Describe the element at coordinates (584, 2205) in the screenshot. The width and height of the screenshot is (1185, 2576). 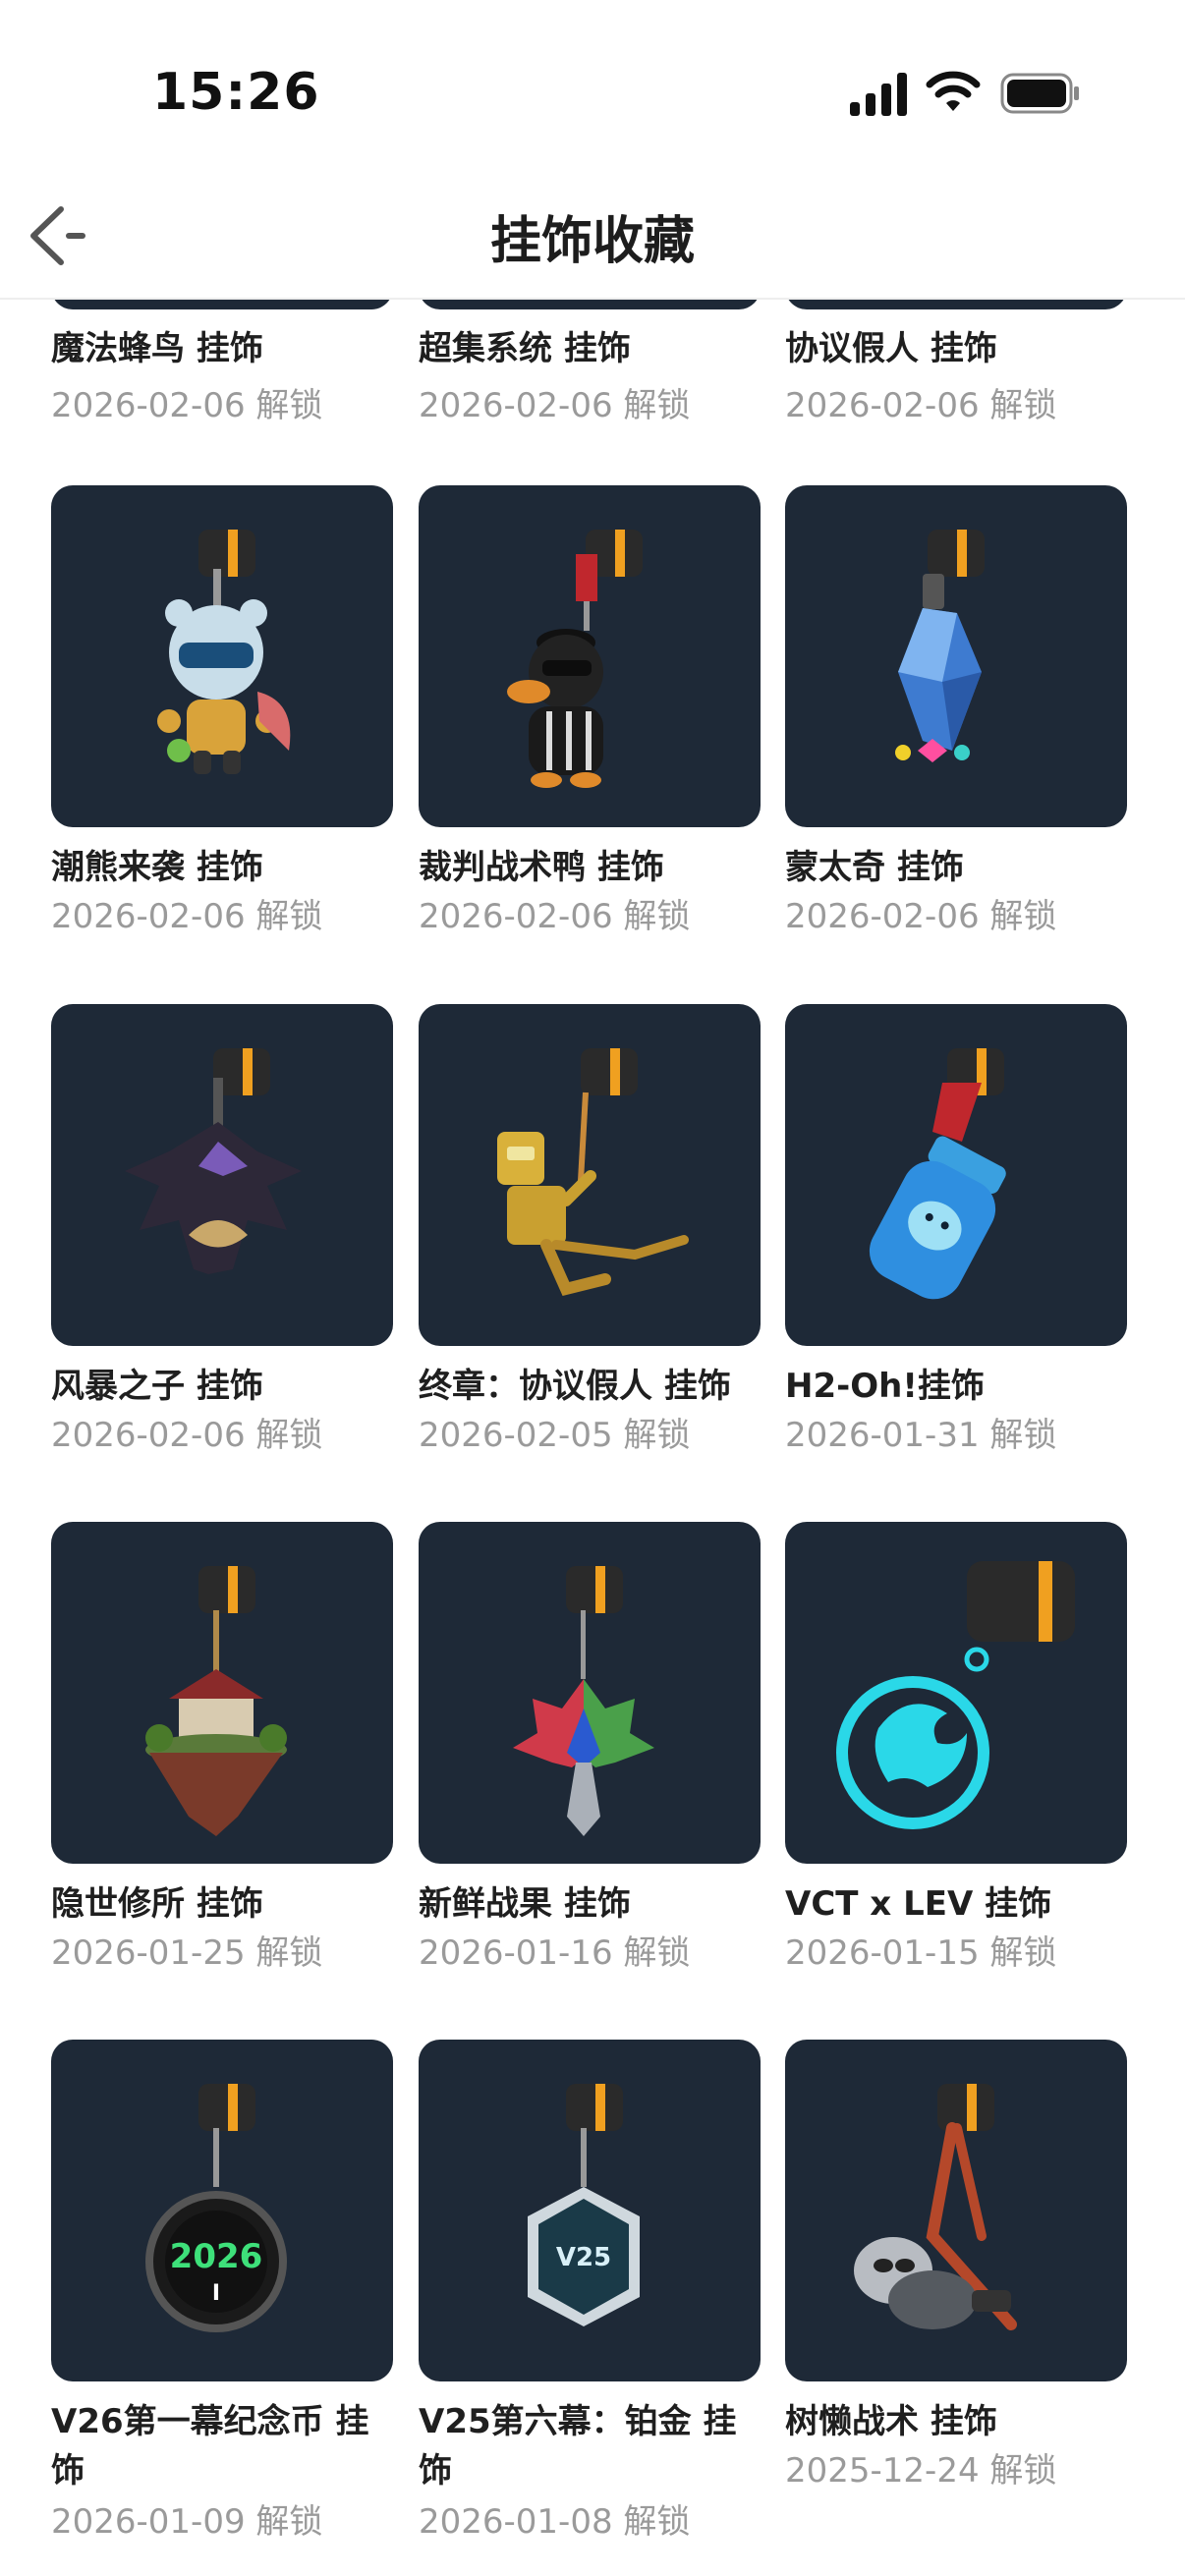
I see `platinum-badge-icon: V25` at that location.